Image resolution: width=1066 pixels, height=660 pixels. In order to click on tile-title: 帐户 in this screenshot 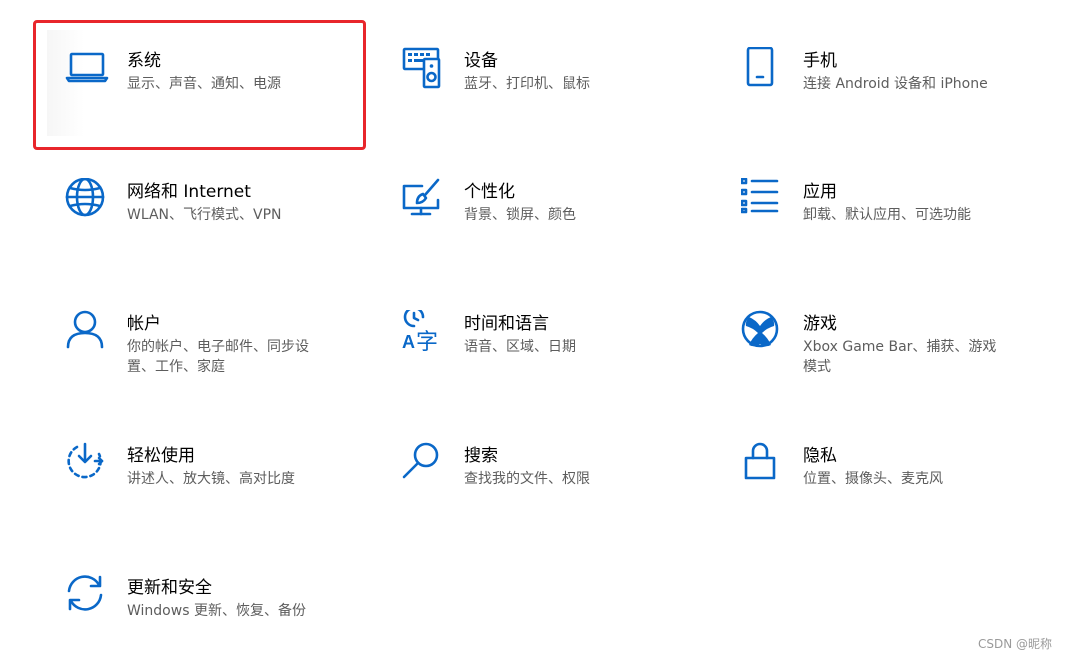, I will do `click(144, 324)`.